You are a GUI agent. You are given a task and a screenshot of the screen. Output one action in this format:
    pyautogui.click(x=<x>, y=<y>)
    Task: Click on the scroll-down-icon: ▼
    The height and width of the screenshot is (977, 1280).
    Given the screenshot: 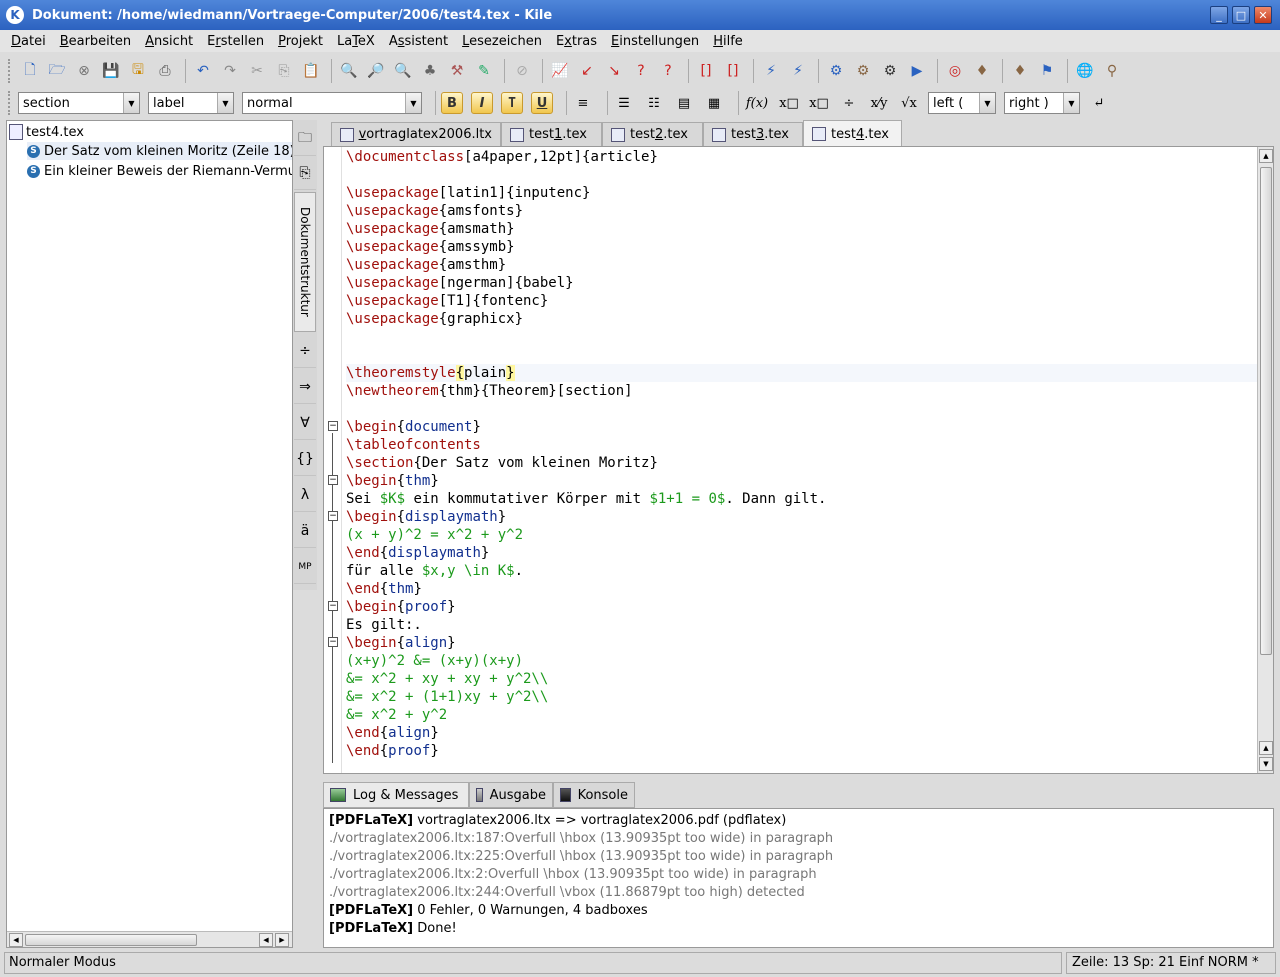 What is the action you would take?
    pyautogui.click(x=1266, y=764)
    